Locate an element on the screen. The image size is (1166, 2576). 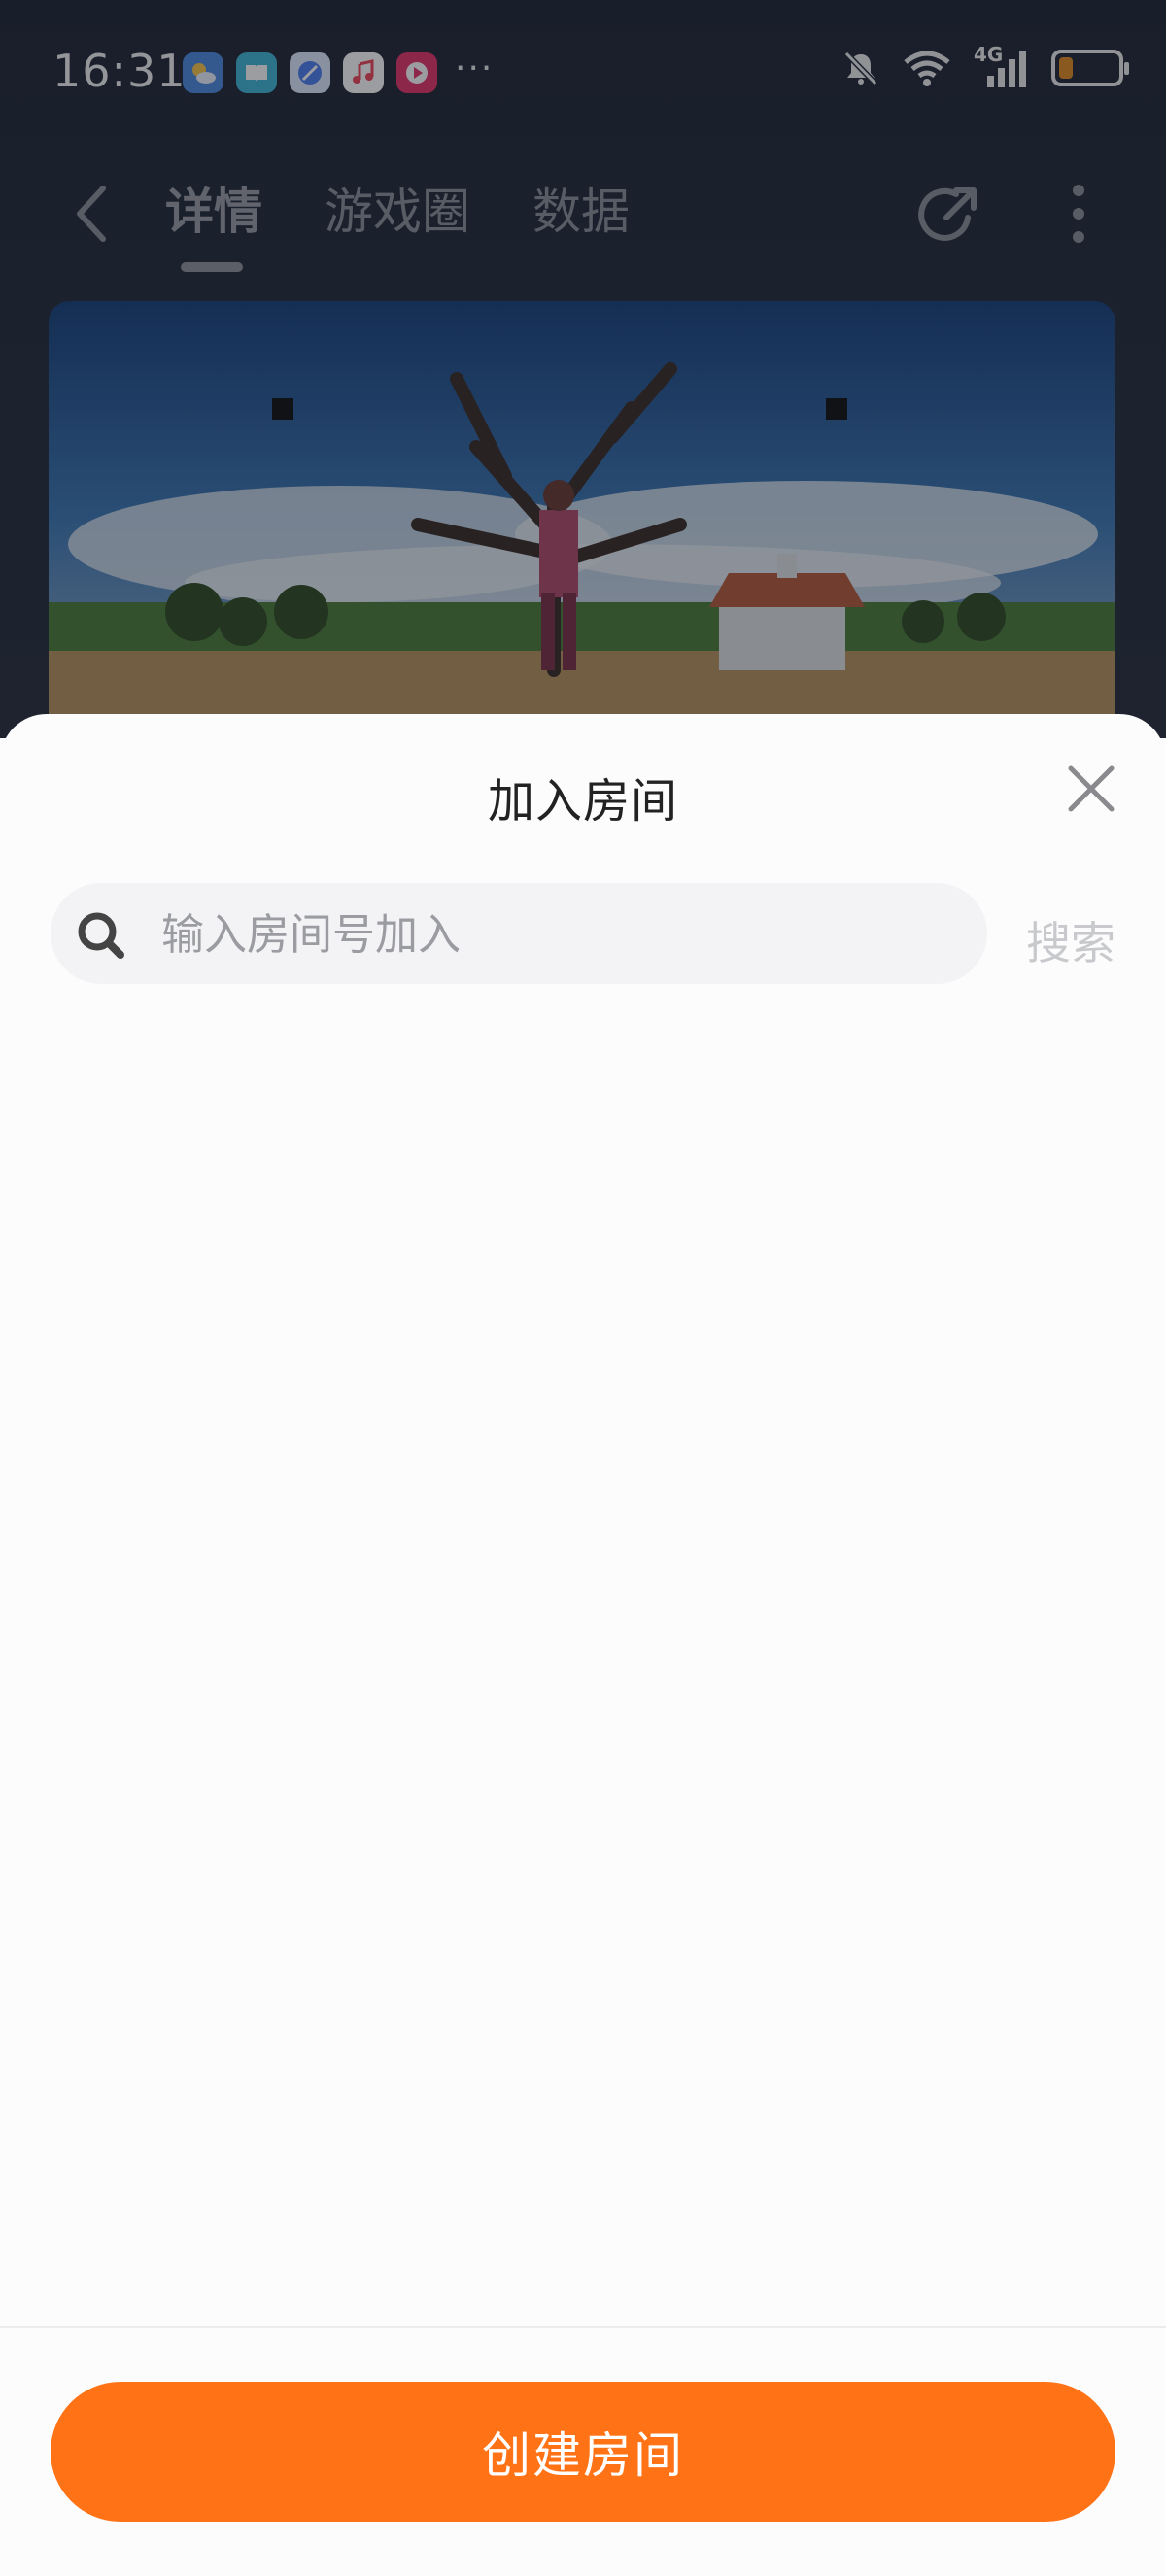
search-box is located at coordinates (519, 934).